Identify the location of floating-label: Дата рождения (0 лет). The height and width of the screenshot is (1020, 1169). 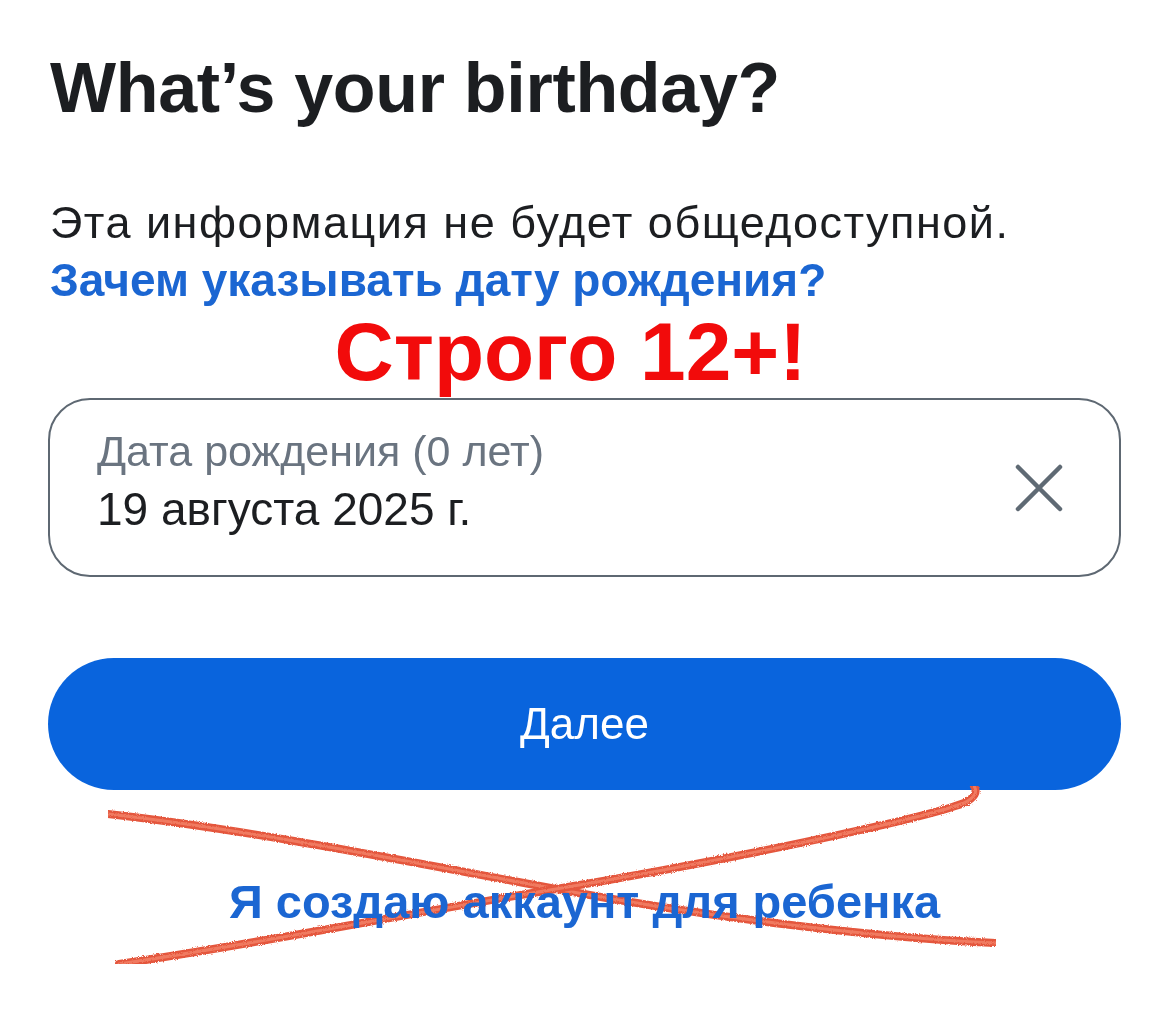
(321, 450).